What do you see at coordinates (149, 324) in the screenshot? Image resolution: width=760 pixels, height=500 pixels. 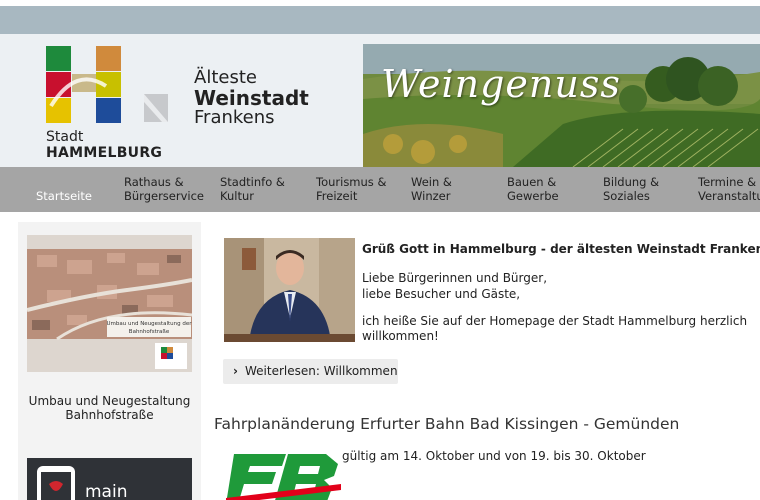 I see `svg-text: Umbau und Neugestaltung der` at bounding box center [149, 324].